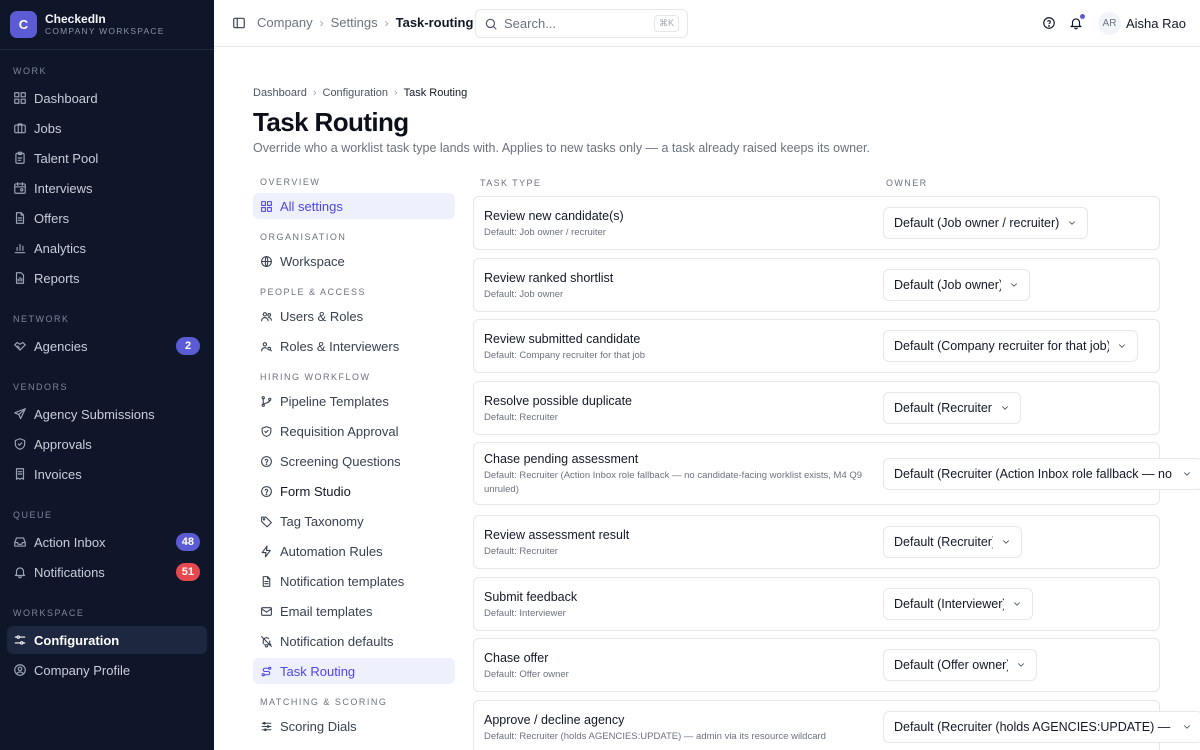 This screenshot has width=1200, height=750. Describe the element at coordinates (107, 248) in the screenshot. I see `sidebar-item-analytics: Analytics` at that location.